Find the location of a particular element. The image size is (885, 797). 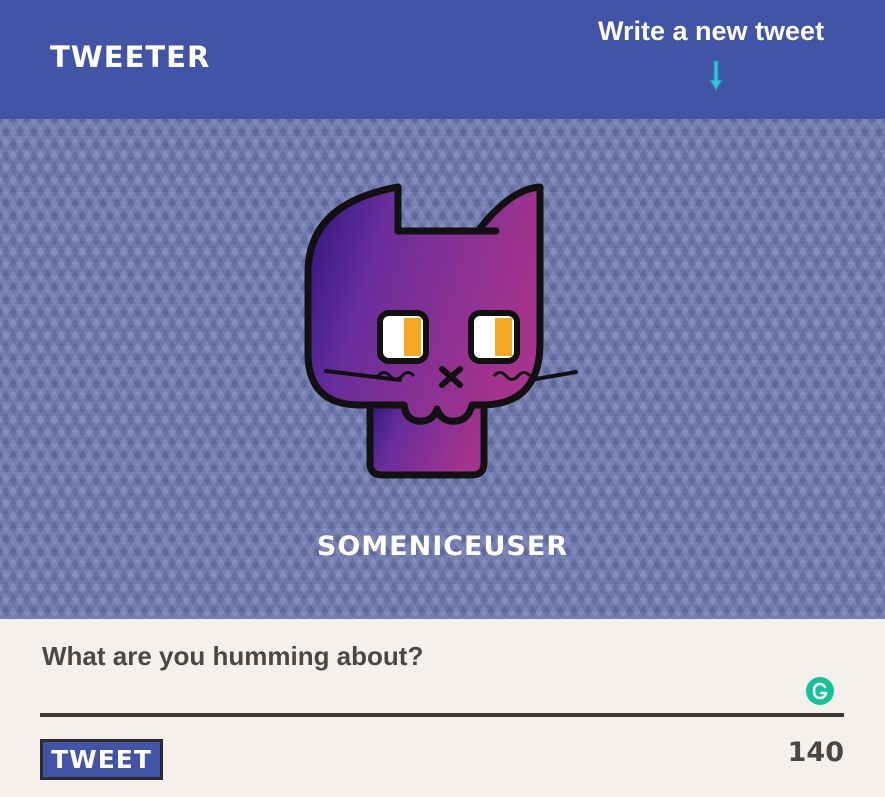

character-counter: 140 is located at coordinates (815, 752).